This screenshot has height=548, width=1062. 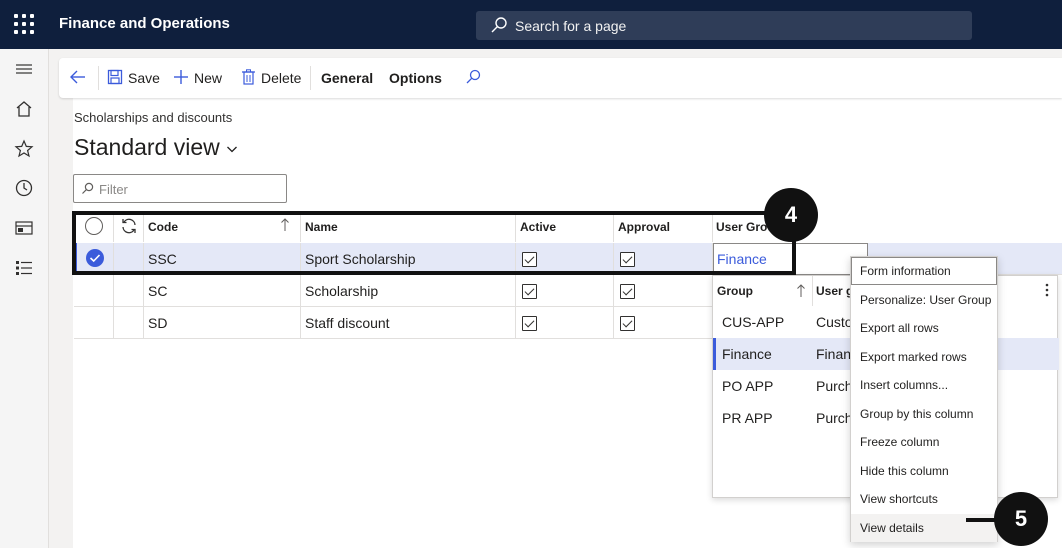 I want to click on star-icon, so click(x=24, y=149).